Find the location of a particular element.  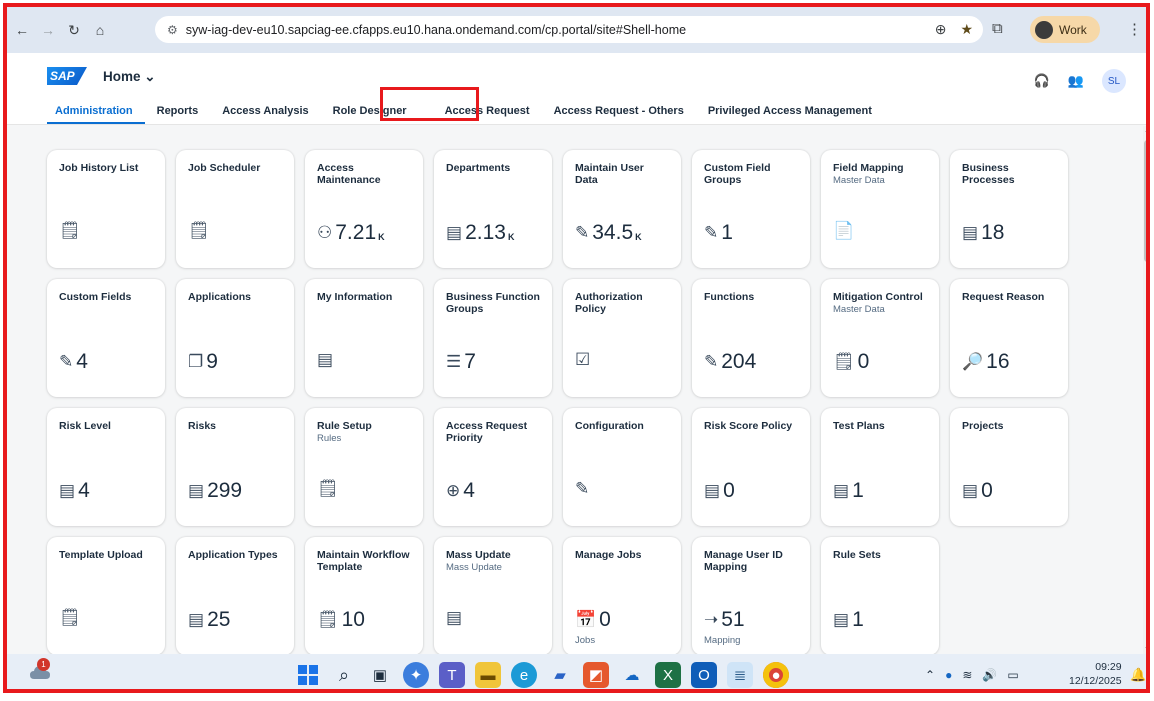

tile-job-history-list: Job History List 🗒 is located at coordinates (106, 209).